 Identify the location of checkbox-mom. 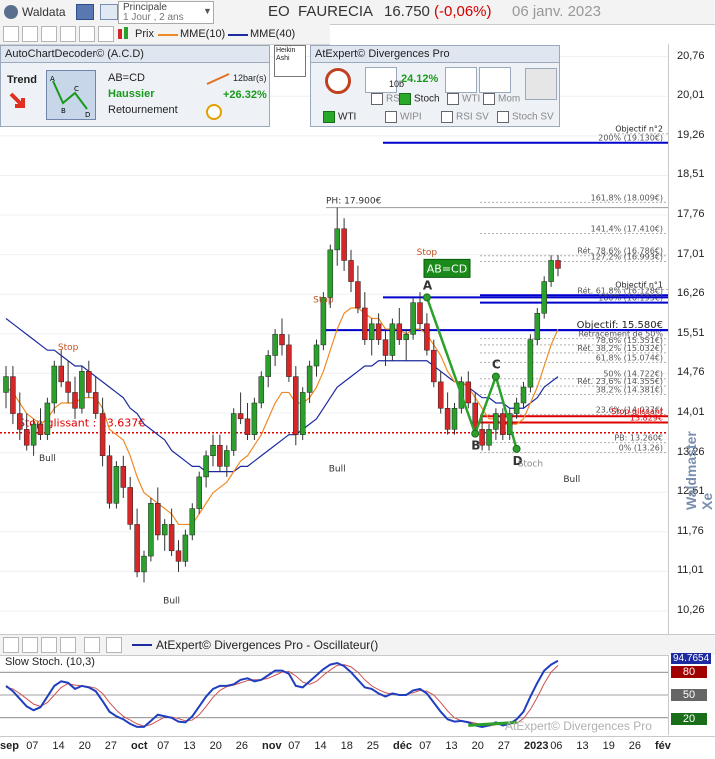
(489, 99).